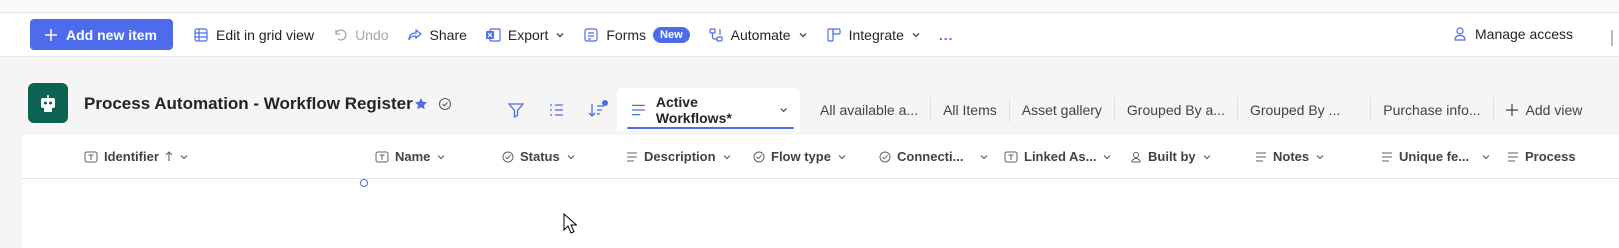 The image size is (1619, 248). I want to click on manage-access-button: Manage access, so click(1512, 34).